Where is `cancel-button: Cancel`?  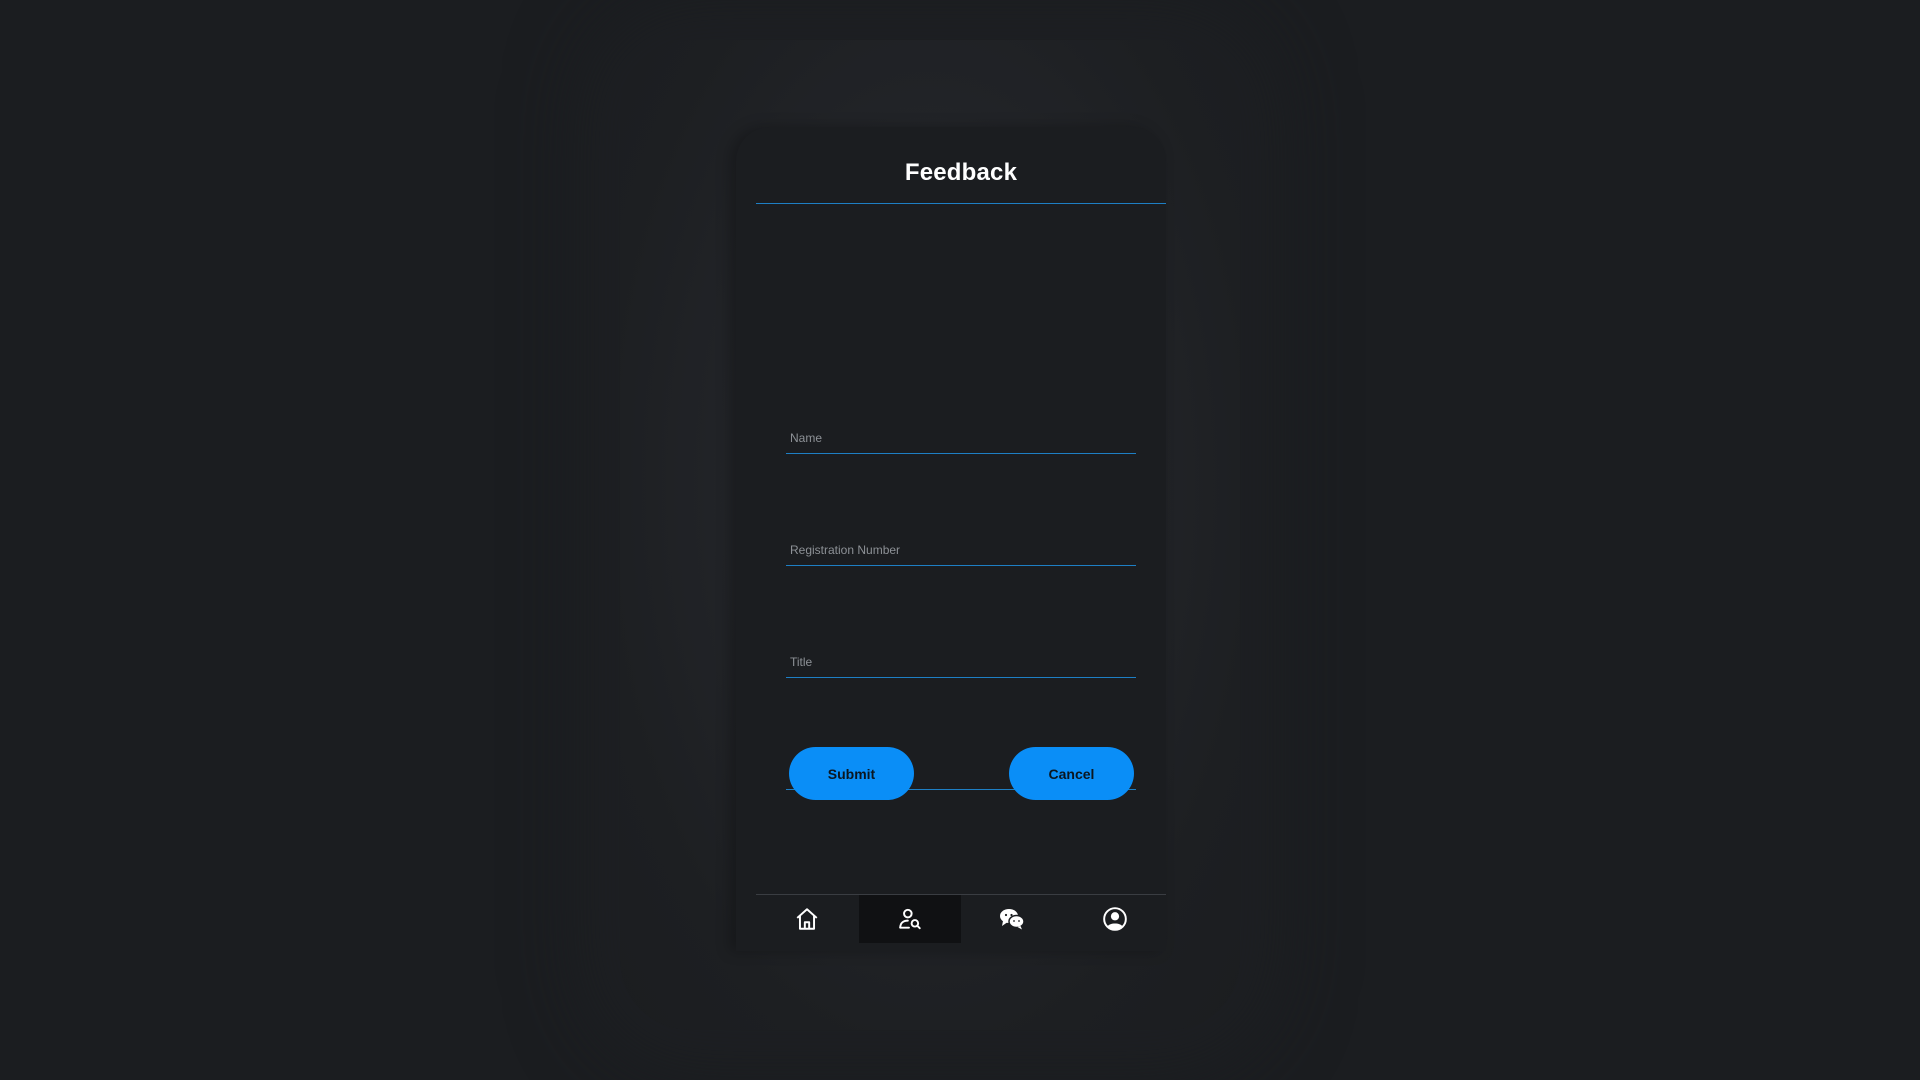 cancel-button: Cancel is located at coordinates (1071, 773).